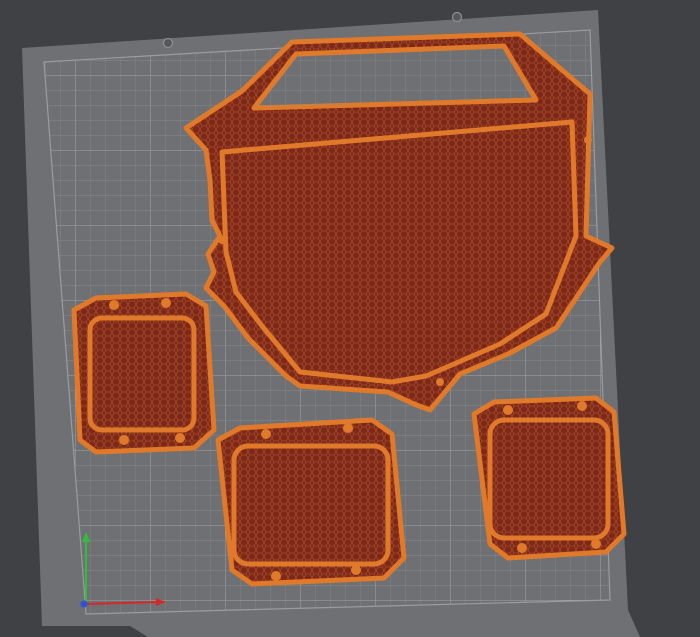  I want to click on part-frame-middle, so click(311, 502).